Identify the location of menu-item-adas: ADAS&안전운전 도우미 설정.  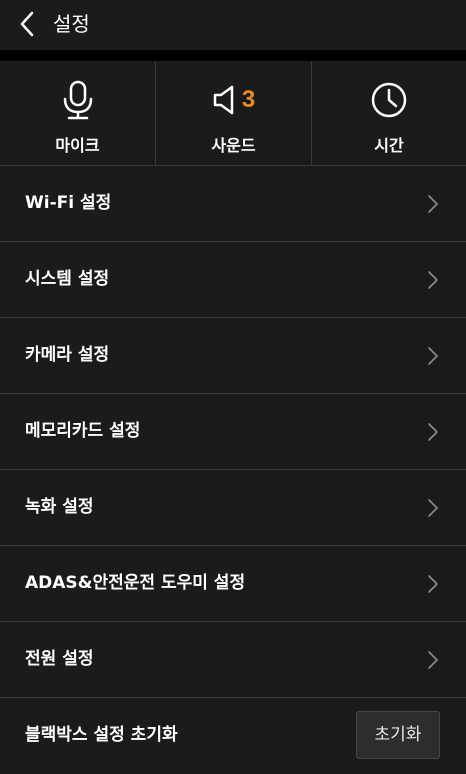
(233, 583).